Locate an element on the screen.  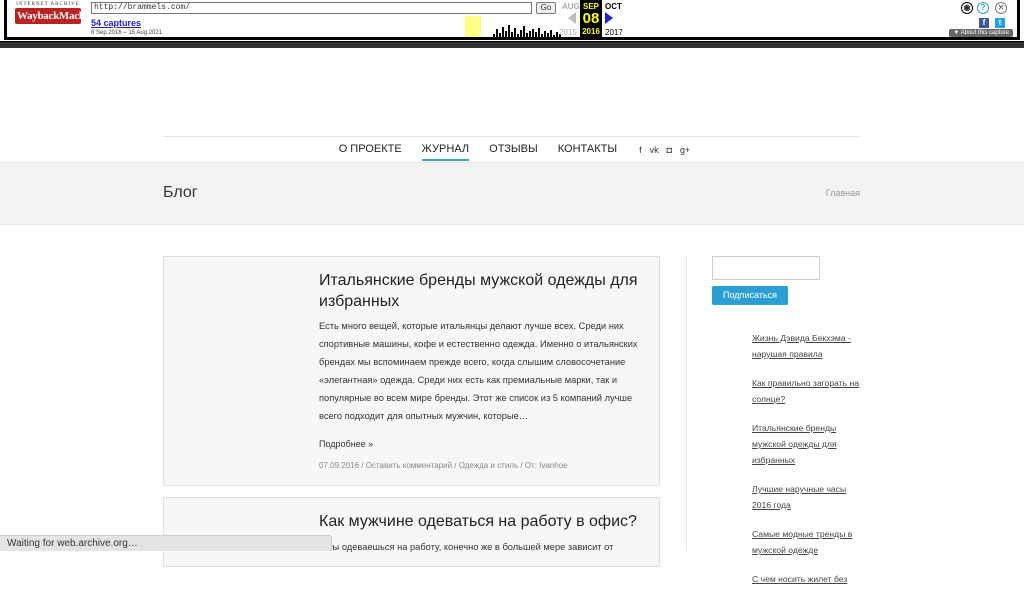
page-title: Блог is located at coordinates (180, 192).